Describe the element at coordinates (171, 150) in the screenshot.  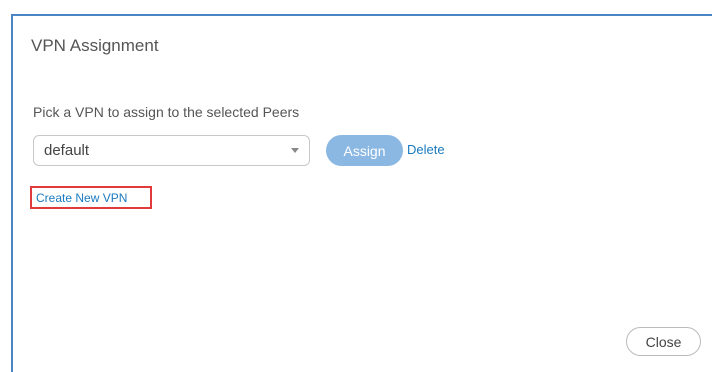
I see `vpn-select: default` at that location.